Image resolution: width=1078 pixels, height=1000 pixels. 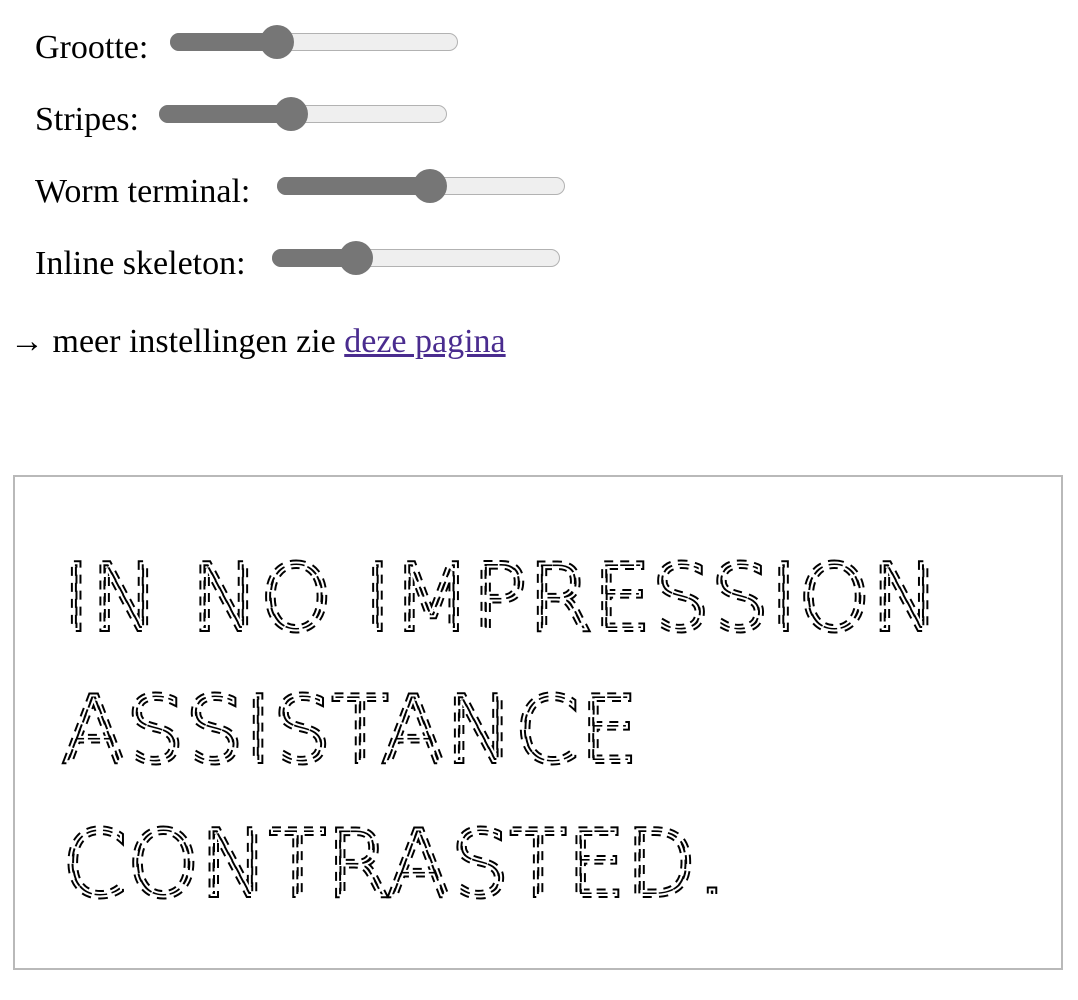 What do you see at coordinates (395, 864) in the screenshot?
I see `preview-line-3-skeleton: CONTRASTED.` at bounding box center [395, 864].